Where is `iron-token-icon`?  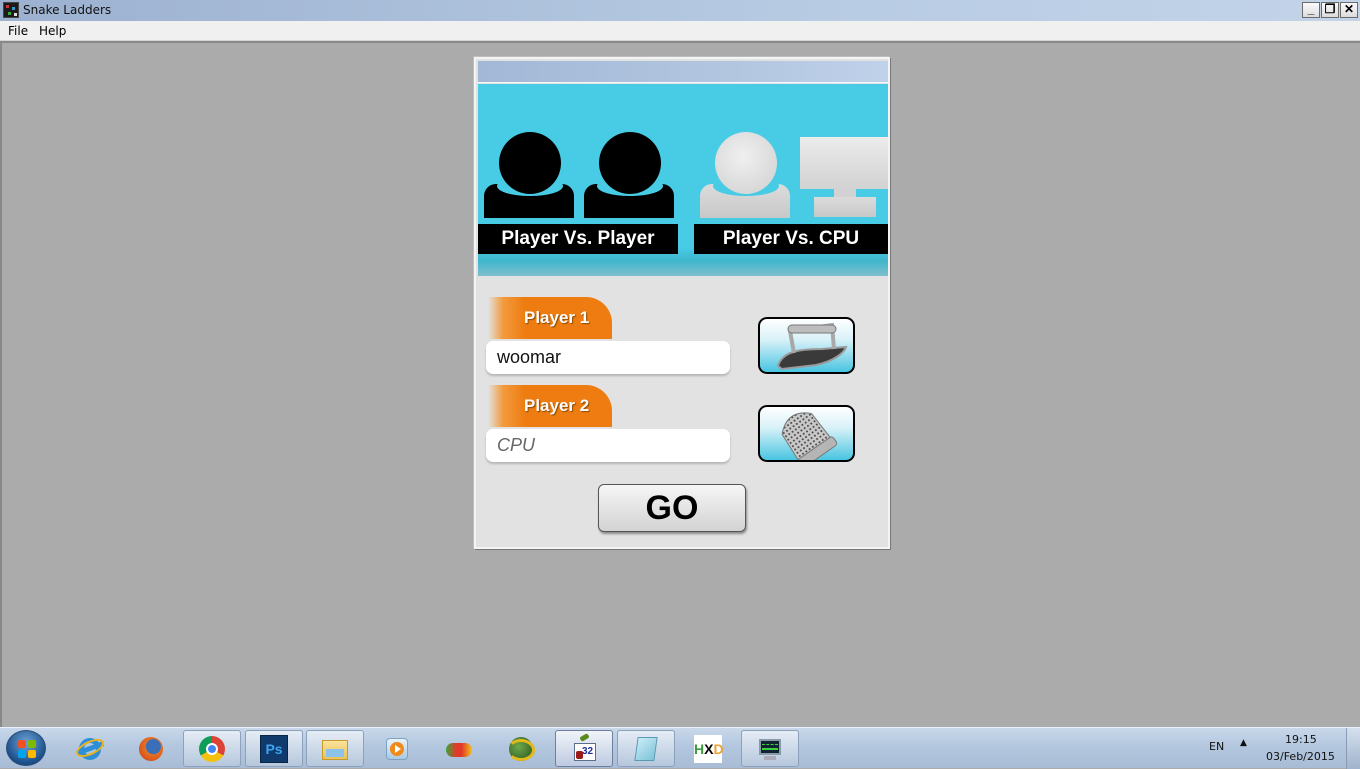 iron-token-icon is located at coordinates (812, 346).